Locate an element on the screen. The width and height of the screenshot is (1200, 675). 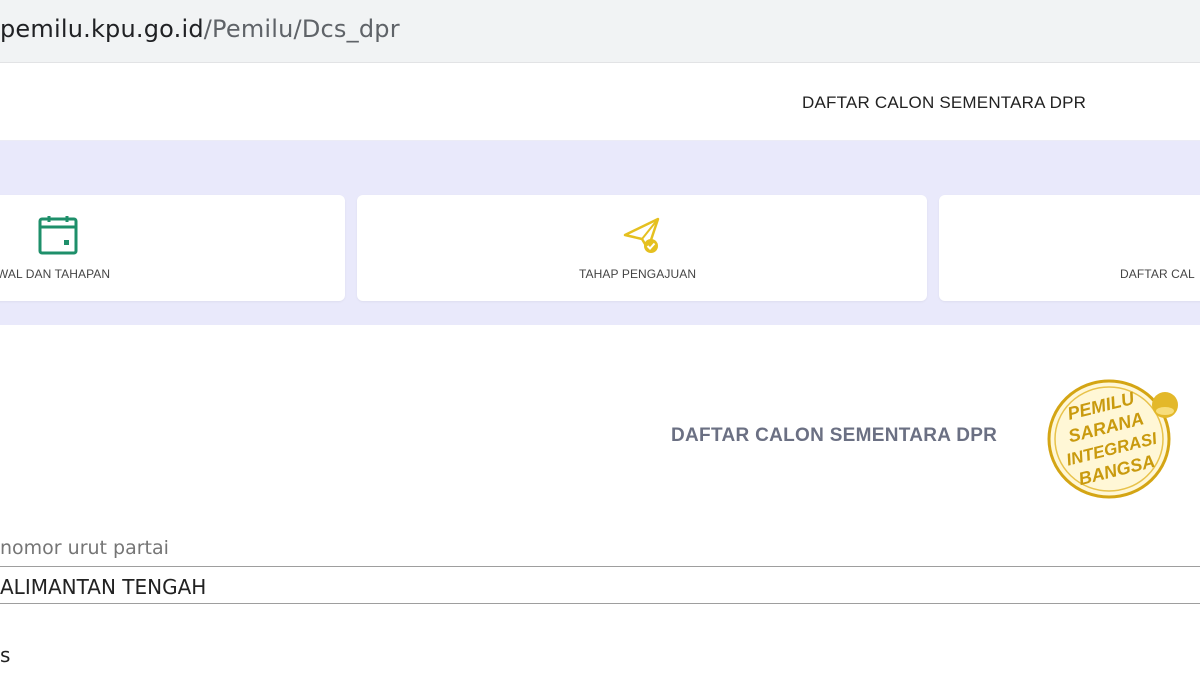
nav-card-tahap-pengajuan: TAHAP PENGAJUAN is located at coordinates (642, 248).